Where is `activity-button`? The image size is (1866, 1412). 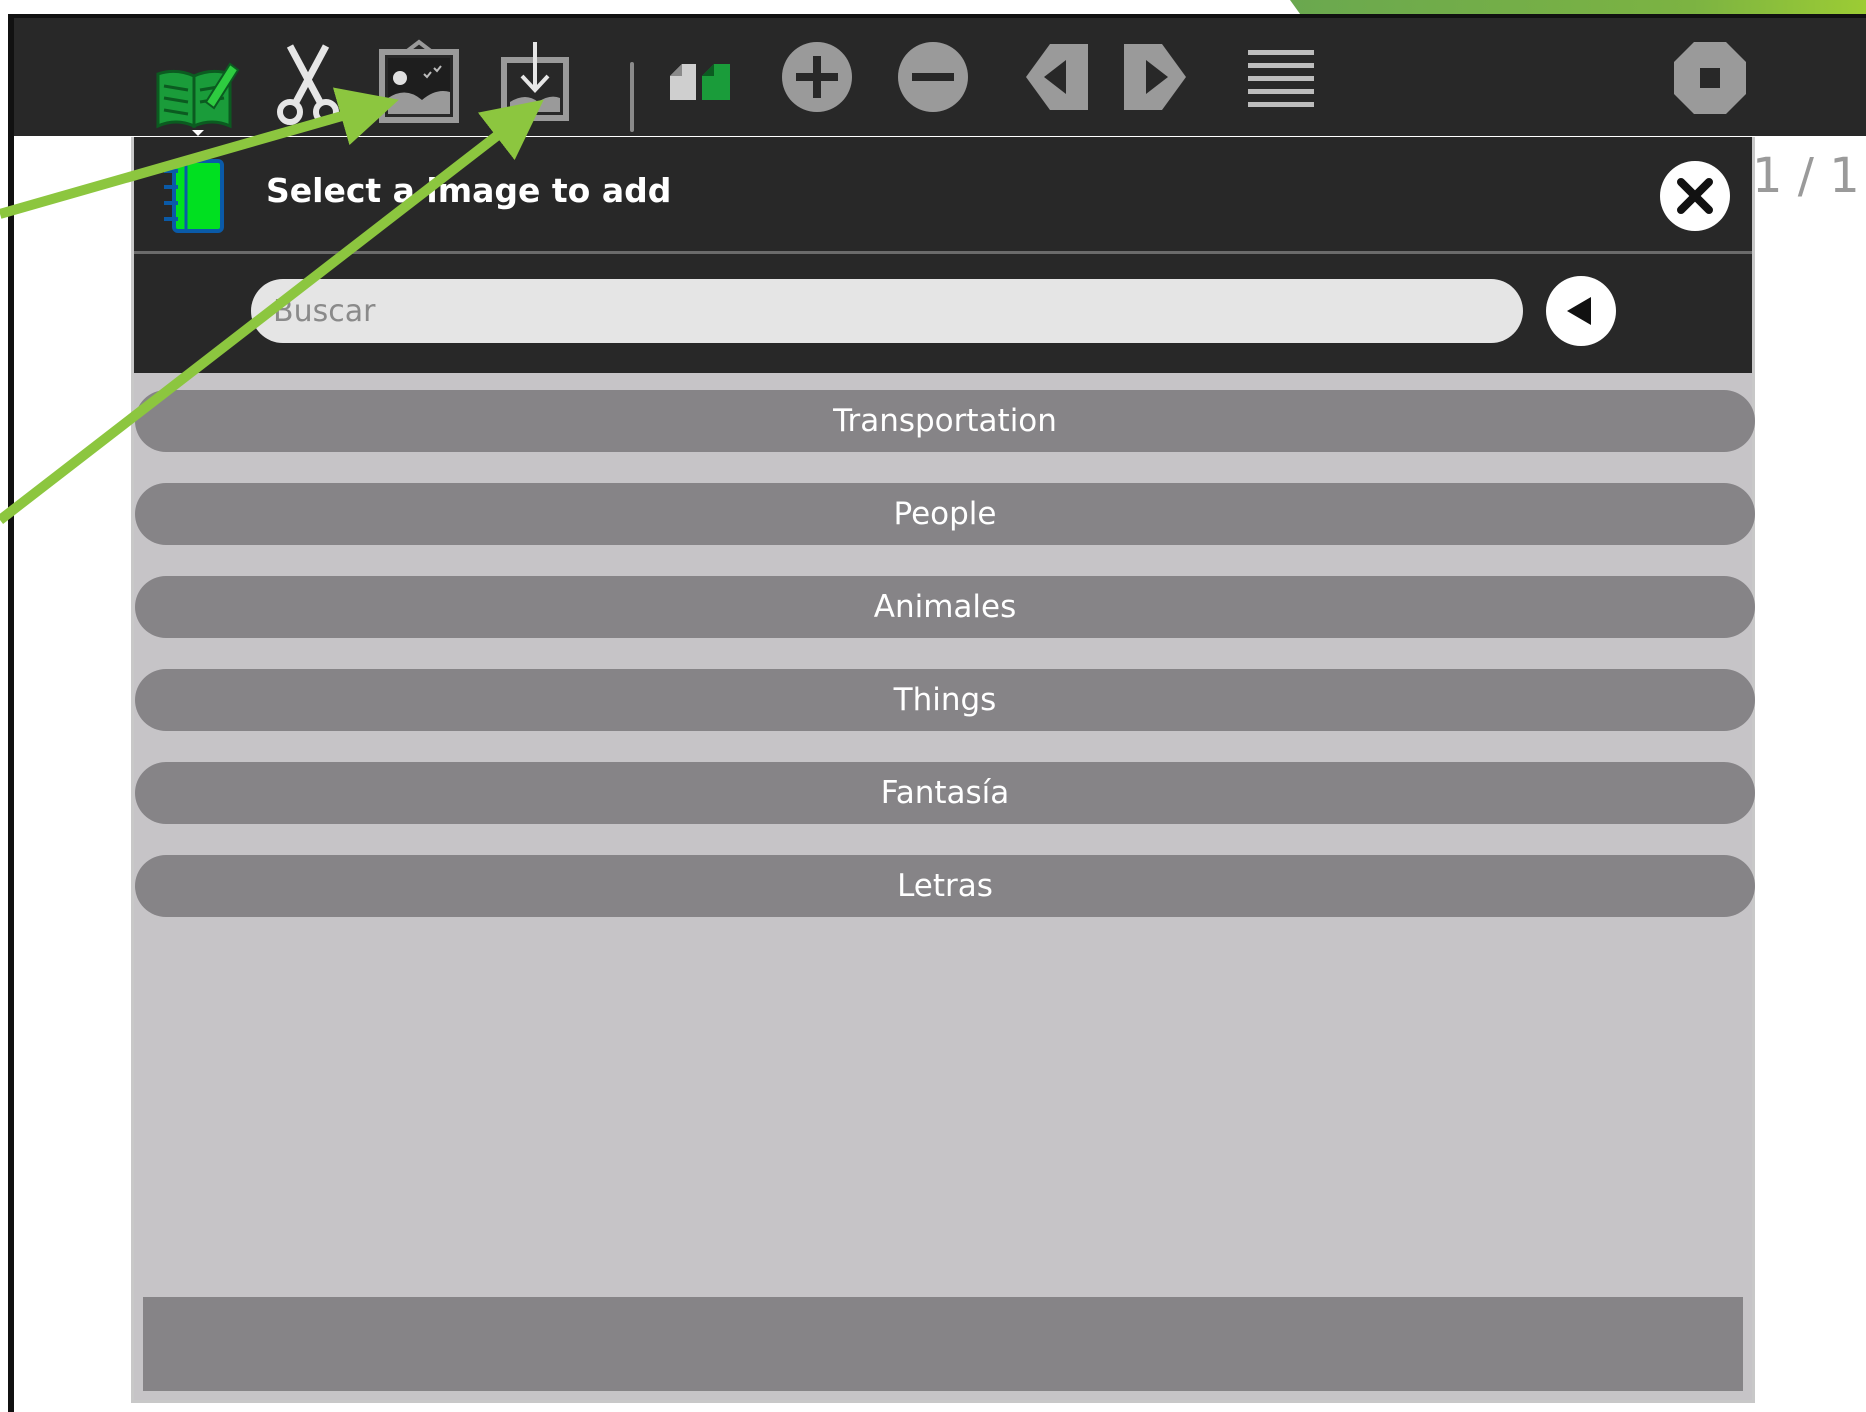
activity-button is located at coordinates (195, 89).